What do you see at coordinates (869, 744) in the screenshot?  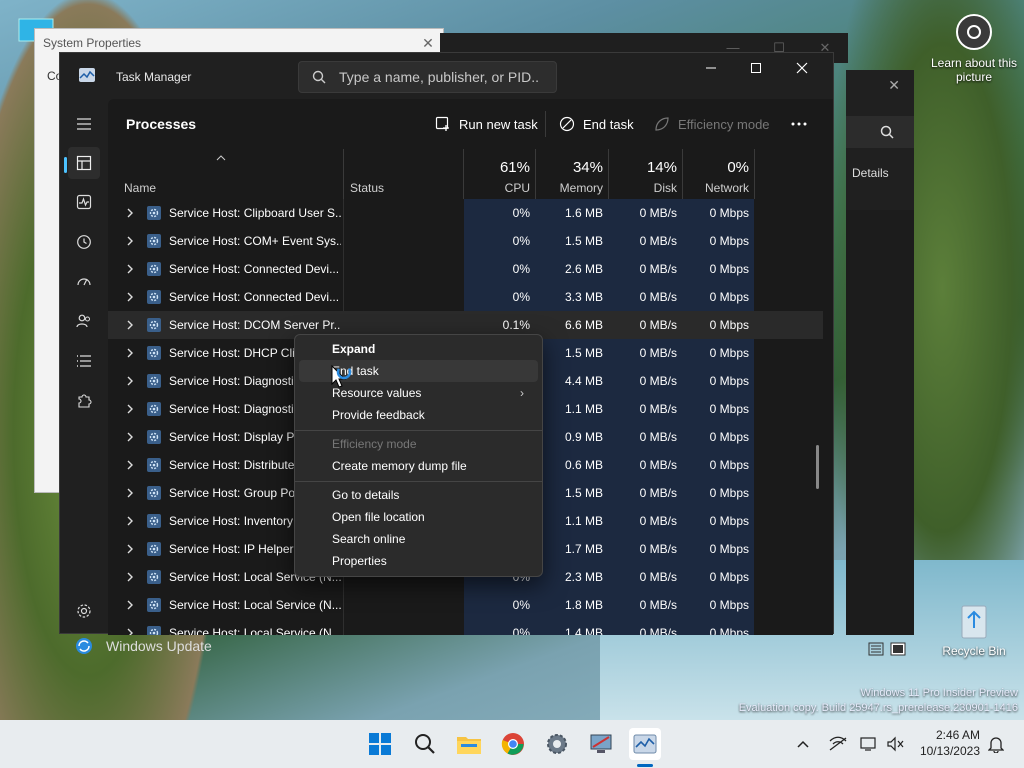 I see `tray-display-status` at bounding box center [869, 744].